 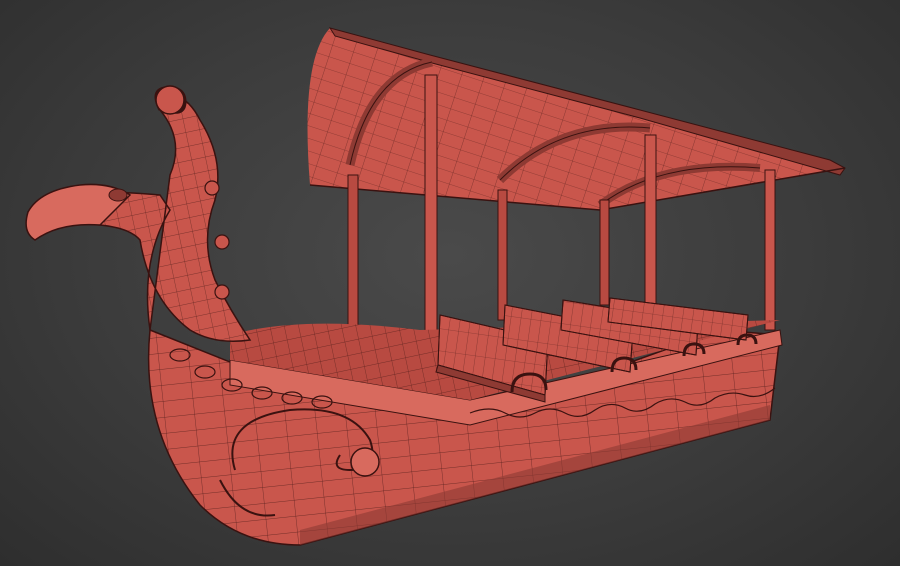 I want to click on hull-roundel, so click(x=365, y=462).